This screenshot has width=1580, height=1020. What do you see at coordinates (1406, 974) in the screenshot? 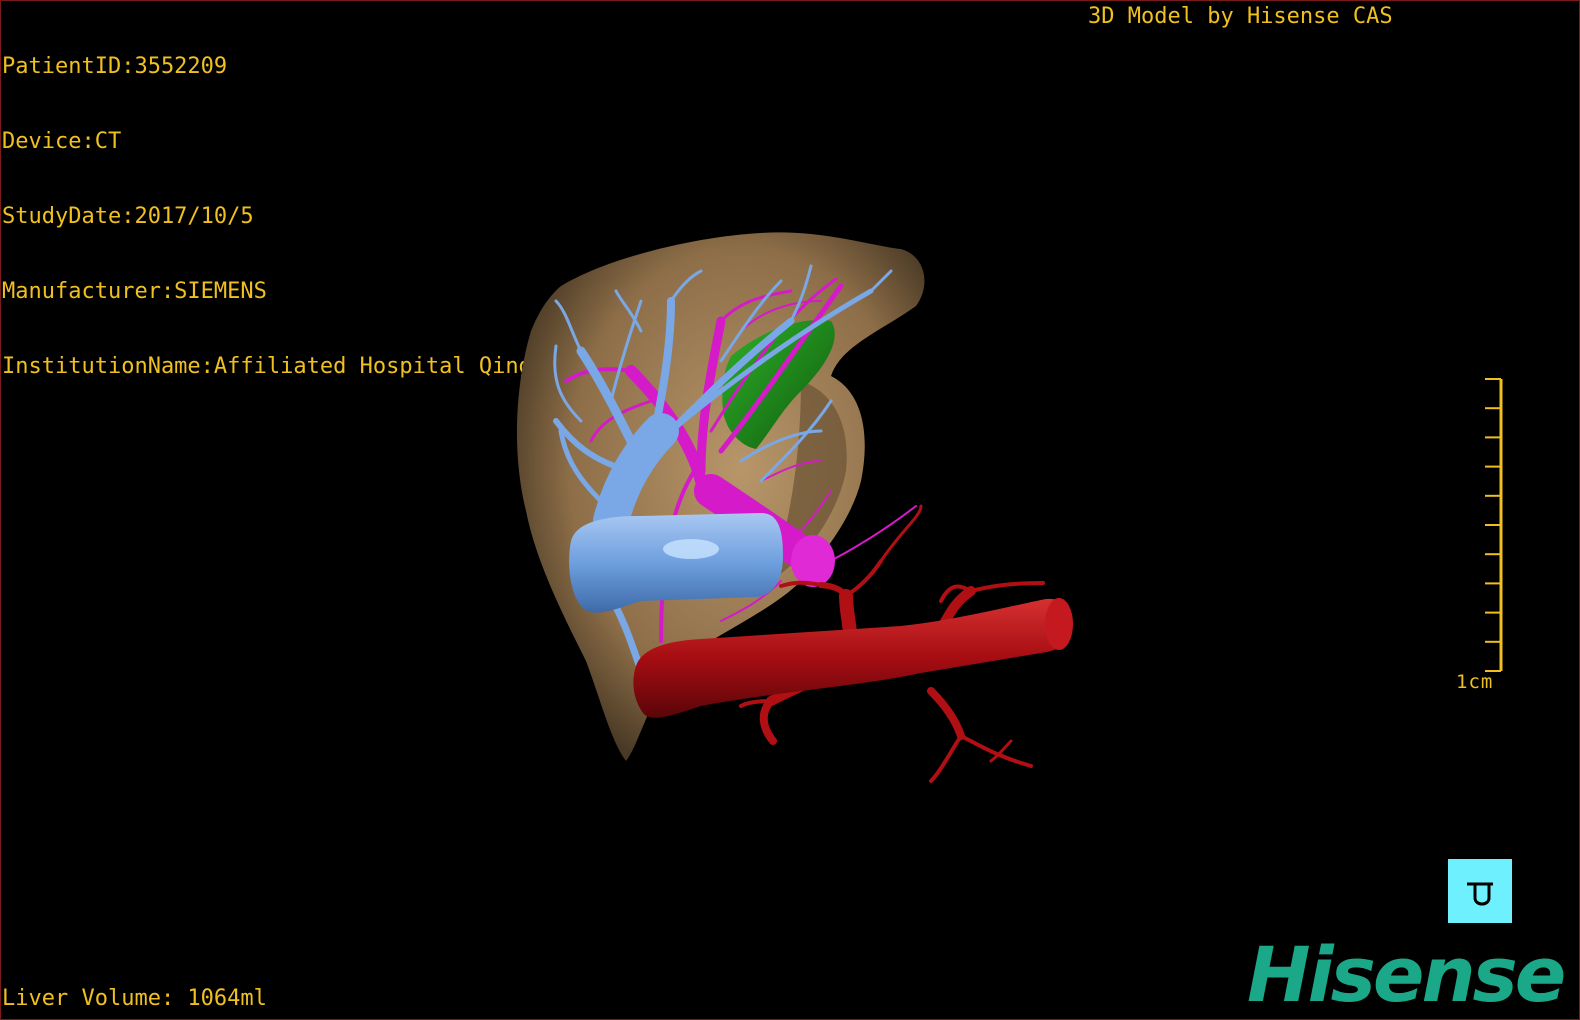
I see `hisense-logo: Hisense` at bounding box center [1406, 974].